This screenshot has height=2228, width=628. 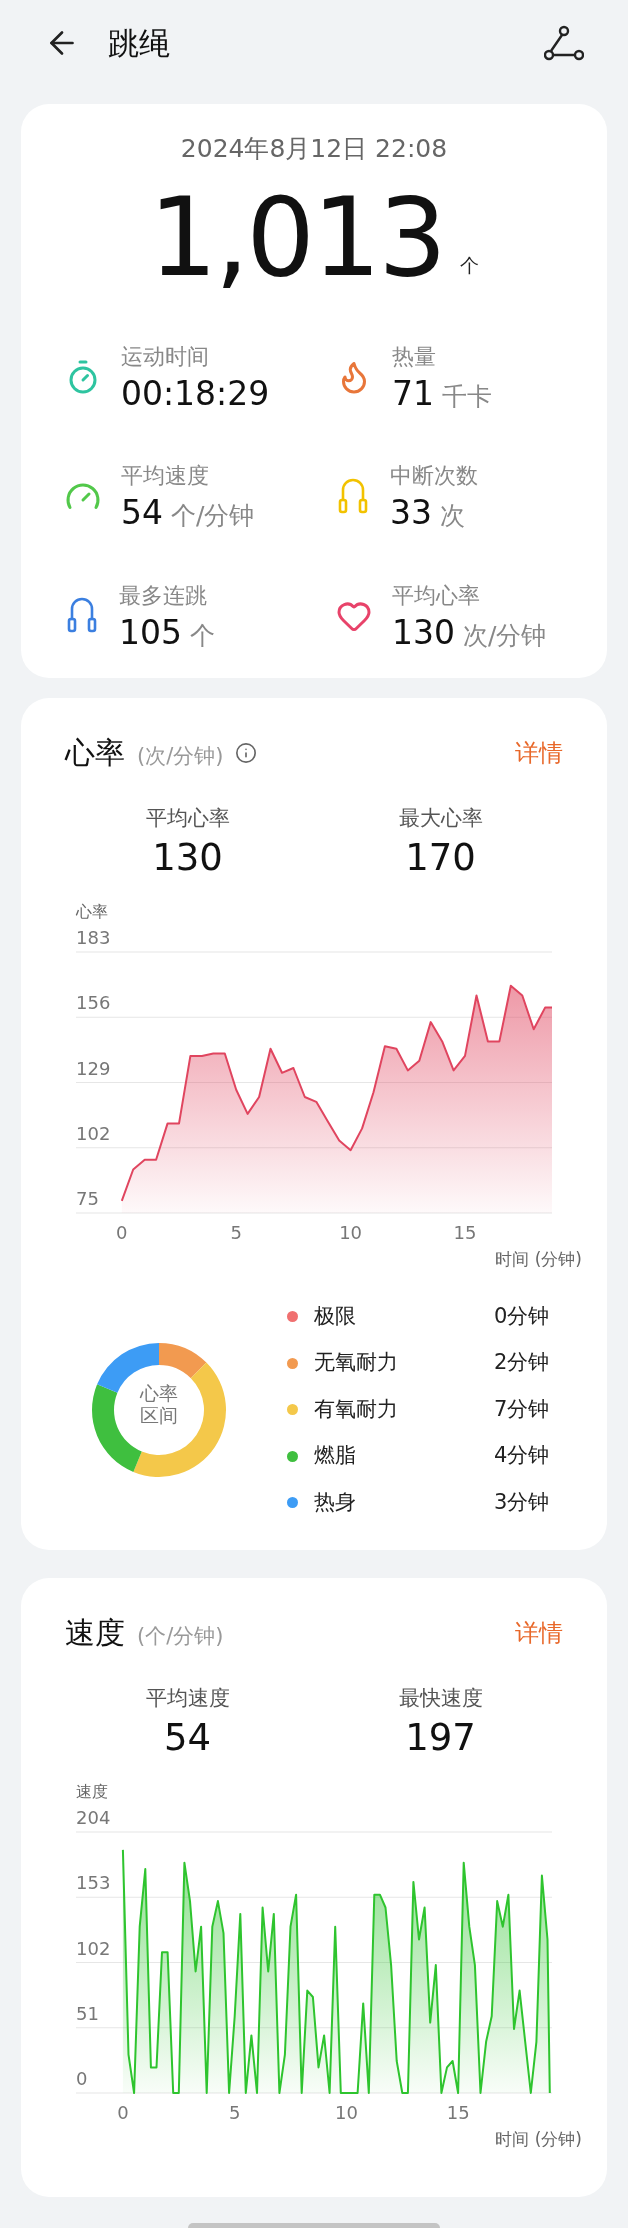 What do you see at coordinates (314, 149) in the screenshot?
I see `workout-datetime: 2024年8月12日 22:08` at bounding box center [314, 149].